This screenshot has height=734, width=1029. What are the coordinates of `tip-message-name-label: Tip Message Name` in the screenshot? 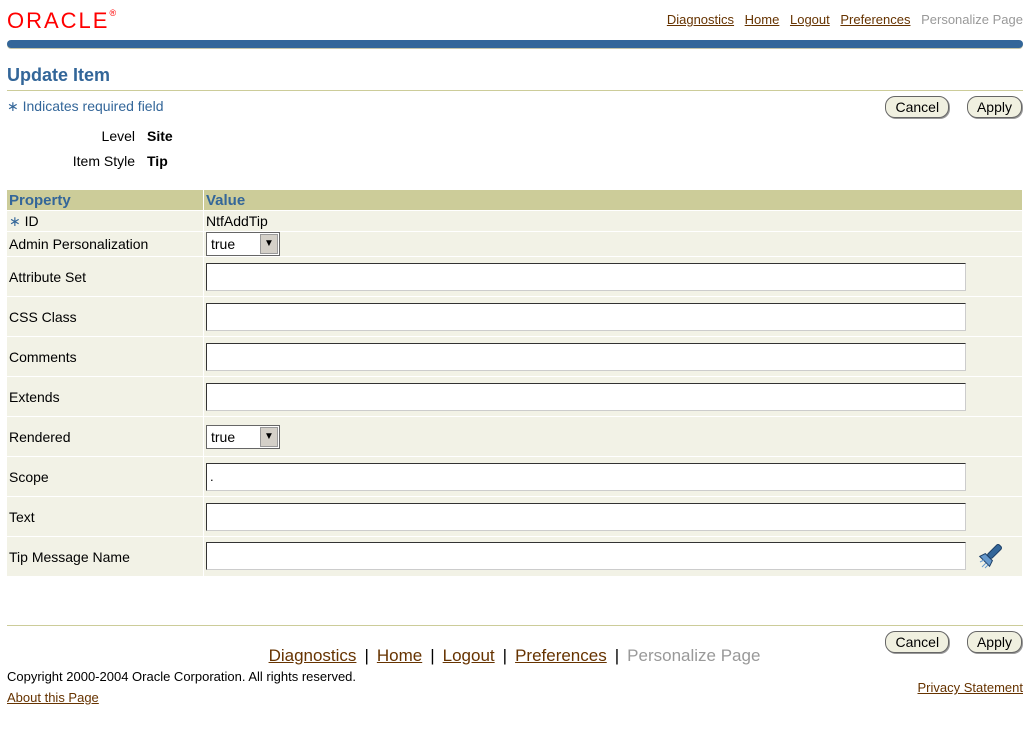 It's located at (105, 556).